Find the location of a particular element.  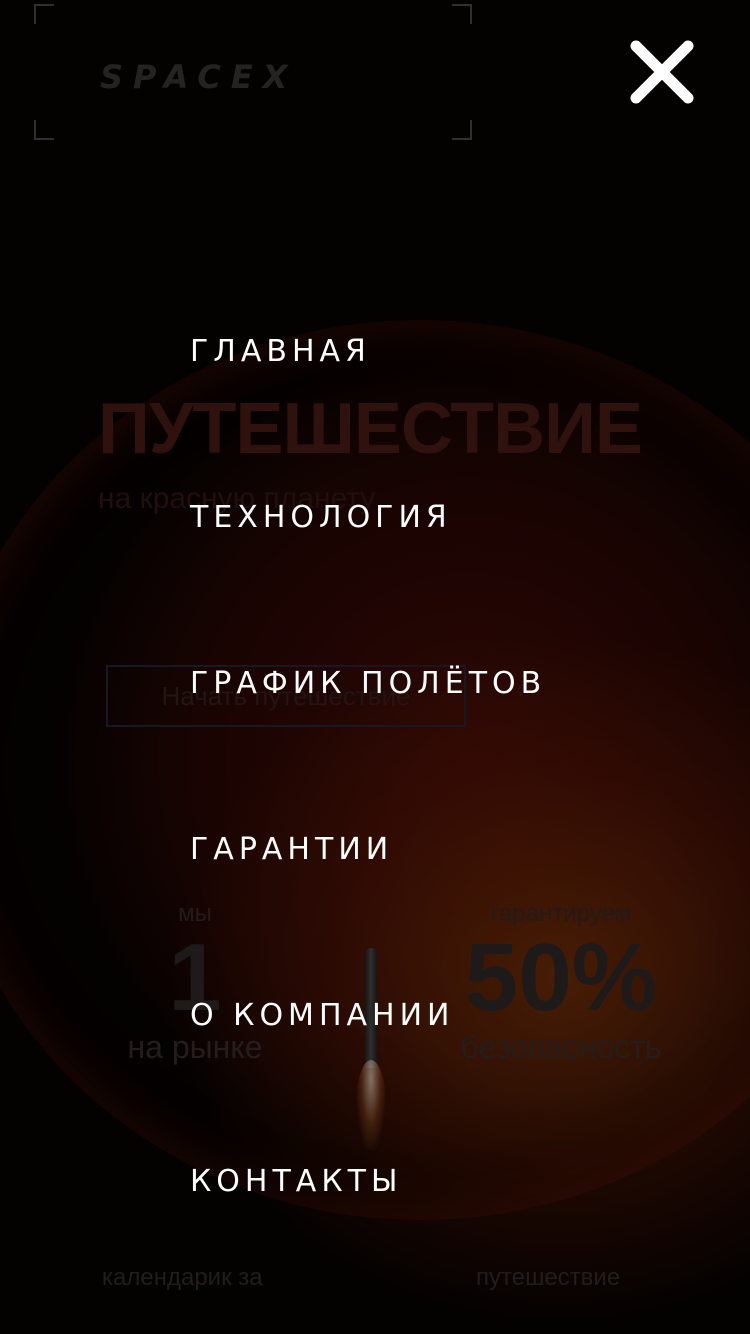

nav-item-contacts: КОНТАКТЫ is located at coordinates (296, 1181).